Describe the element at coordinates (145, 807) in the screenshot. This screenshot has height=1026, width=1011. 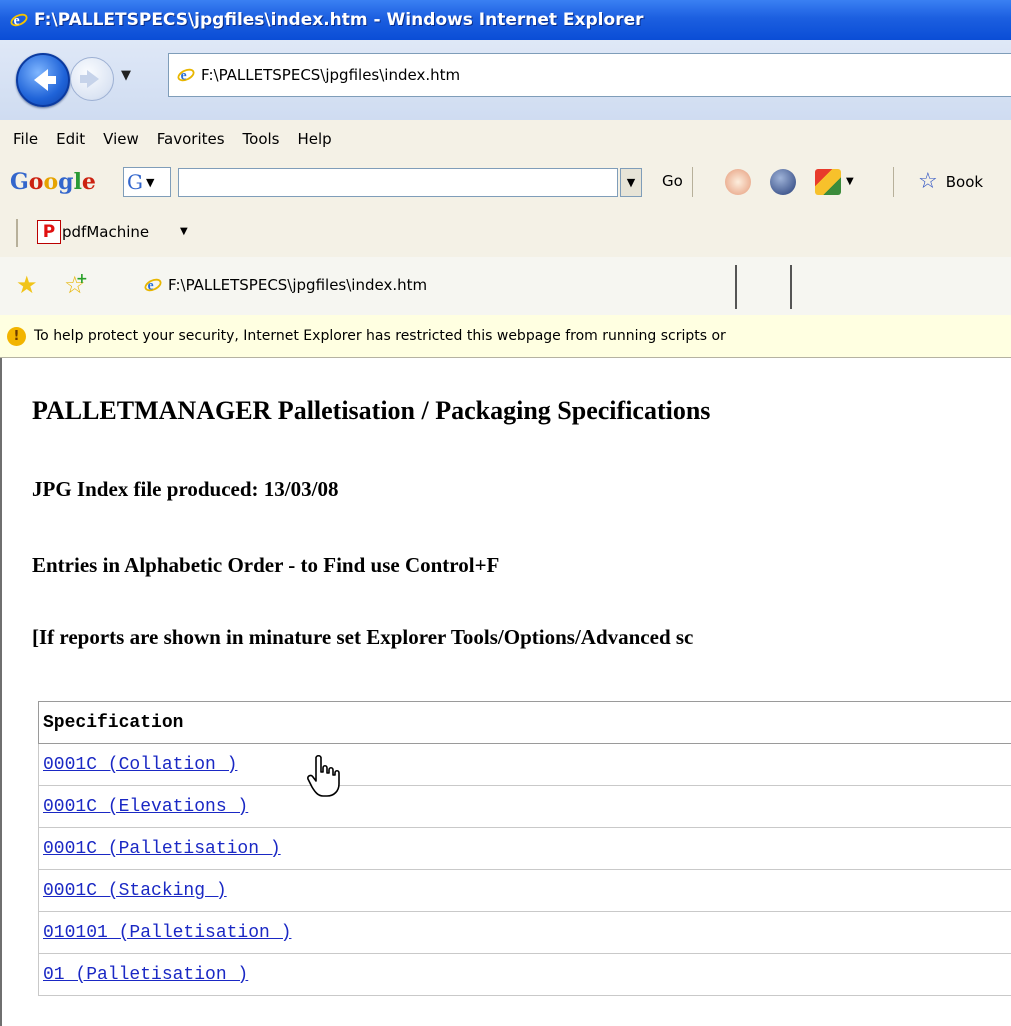
I see `spec-link: 0001C (Elevations )` at that location.